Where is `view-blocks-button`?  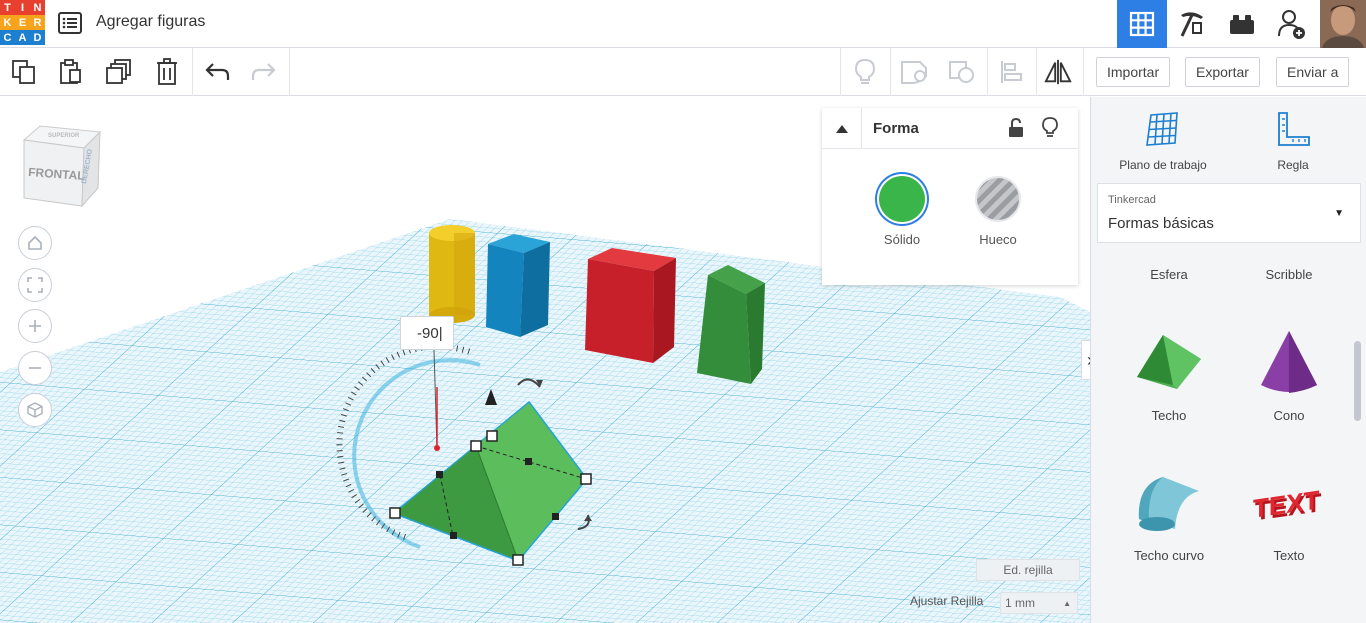 view-blocks-button is located at coordinates (1192, 24).